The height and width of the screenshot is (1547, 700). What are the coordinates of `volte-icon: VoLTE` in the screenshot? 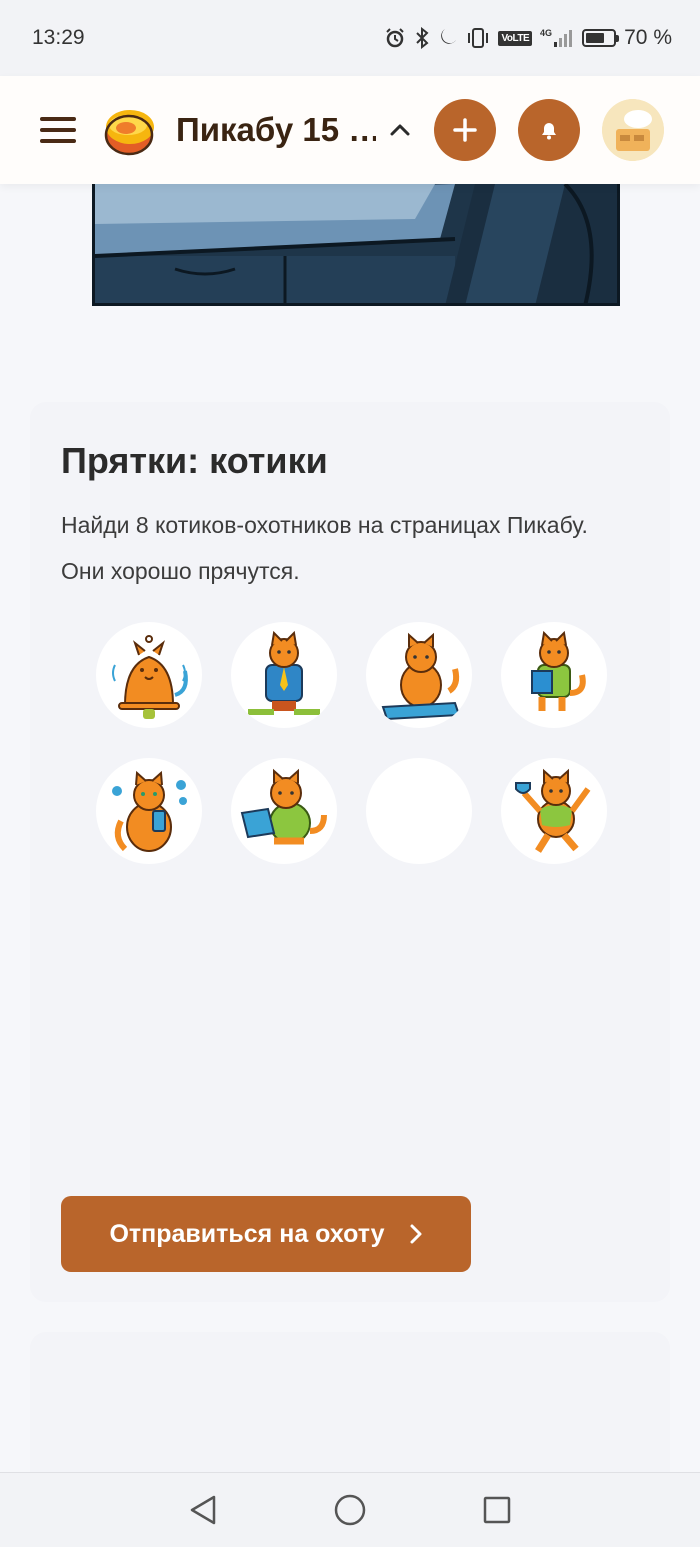 It's located at (515, 38).